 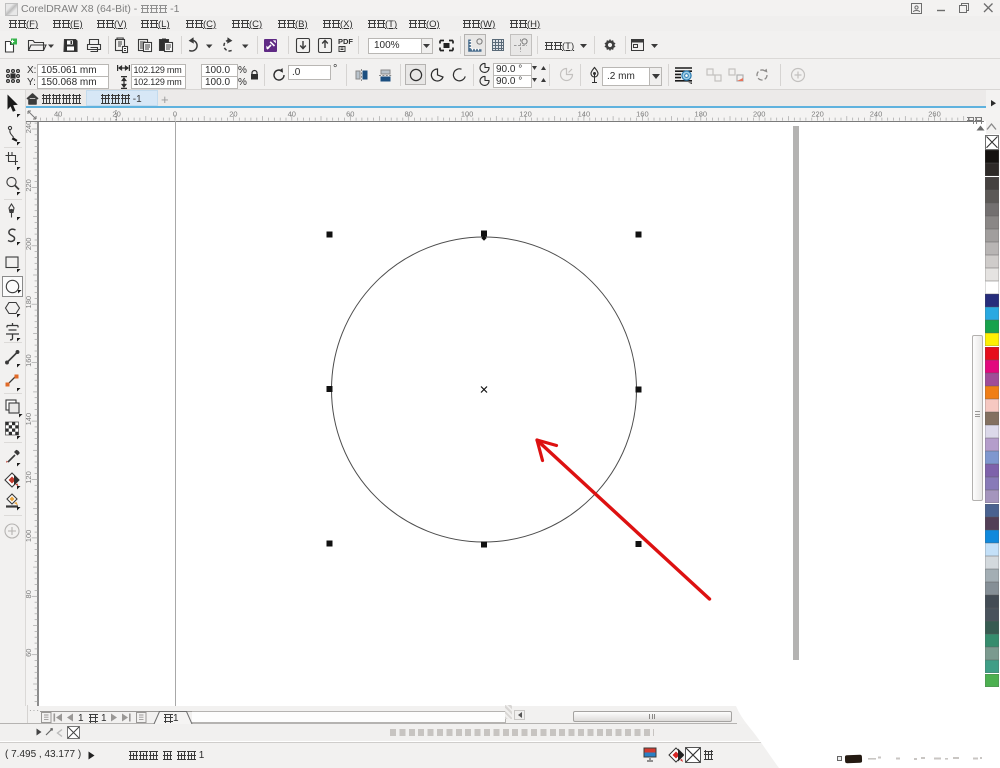 What do you see at coordinates (876, 114) in the screenshot?
I see `svg-text: 240` at bounding box center [876, 114].